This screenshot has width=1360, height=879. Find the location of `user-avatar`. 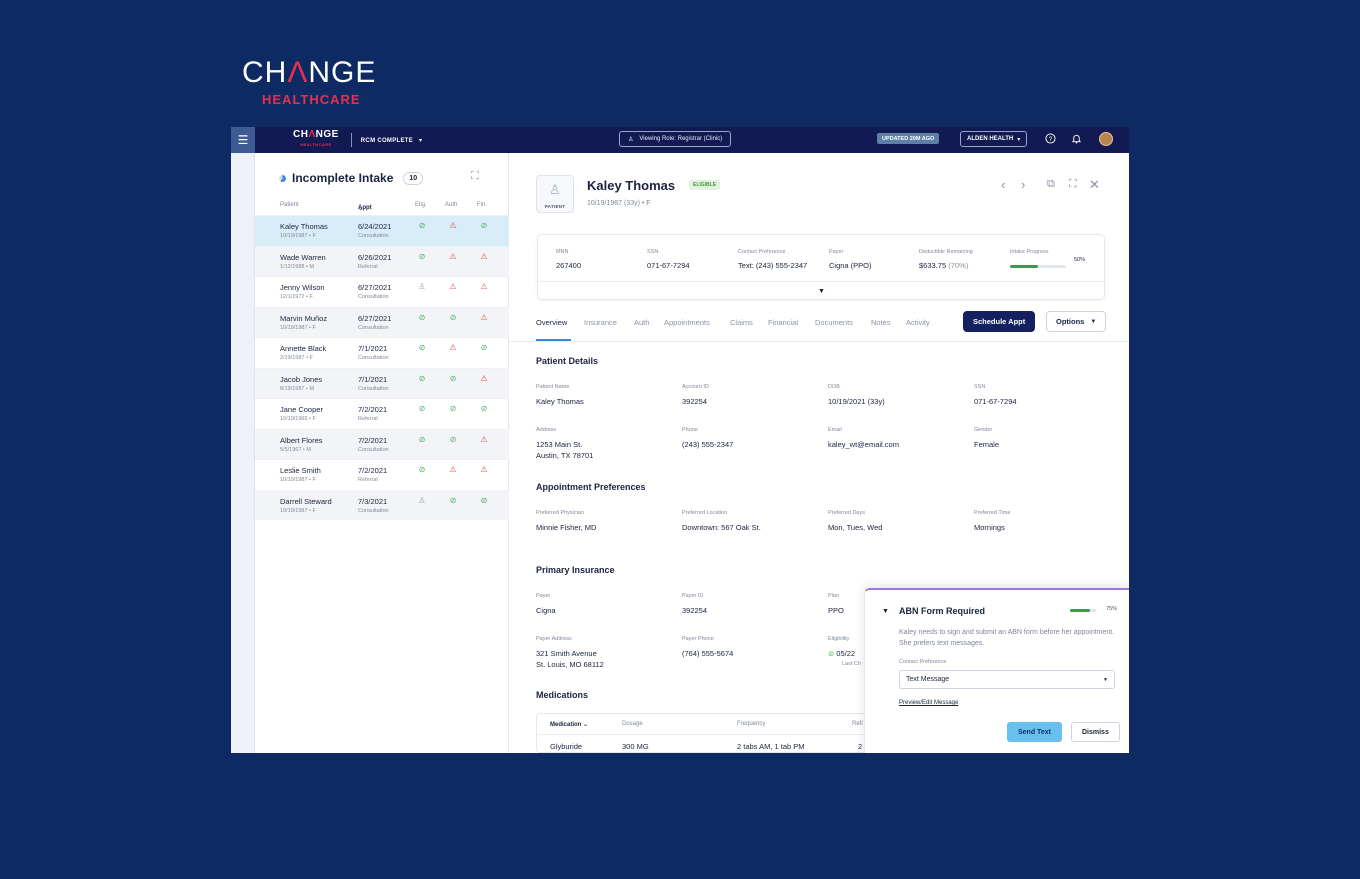

user-avatar is located at coordinates (1106, 139).